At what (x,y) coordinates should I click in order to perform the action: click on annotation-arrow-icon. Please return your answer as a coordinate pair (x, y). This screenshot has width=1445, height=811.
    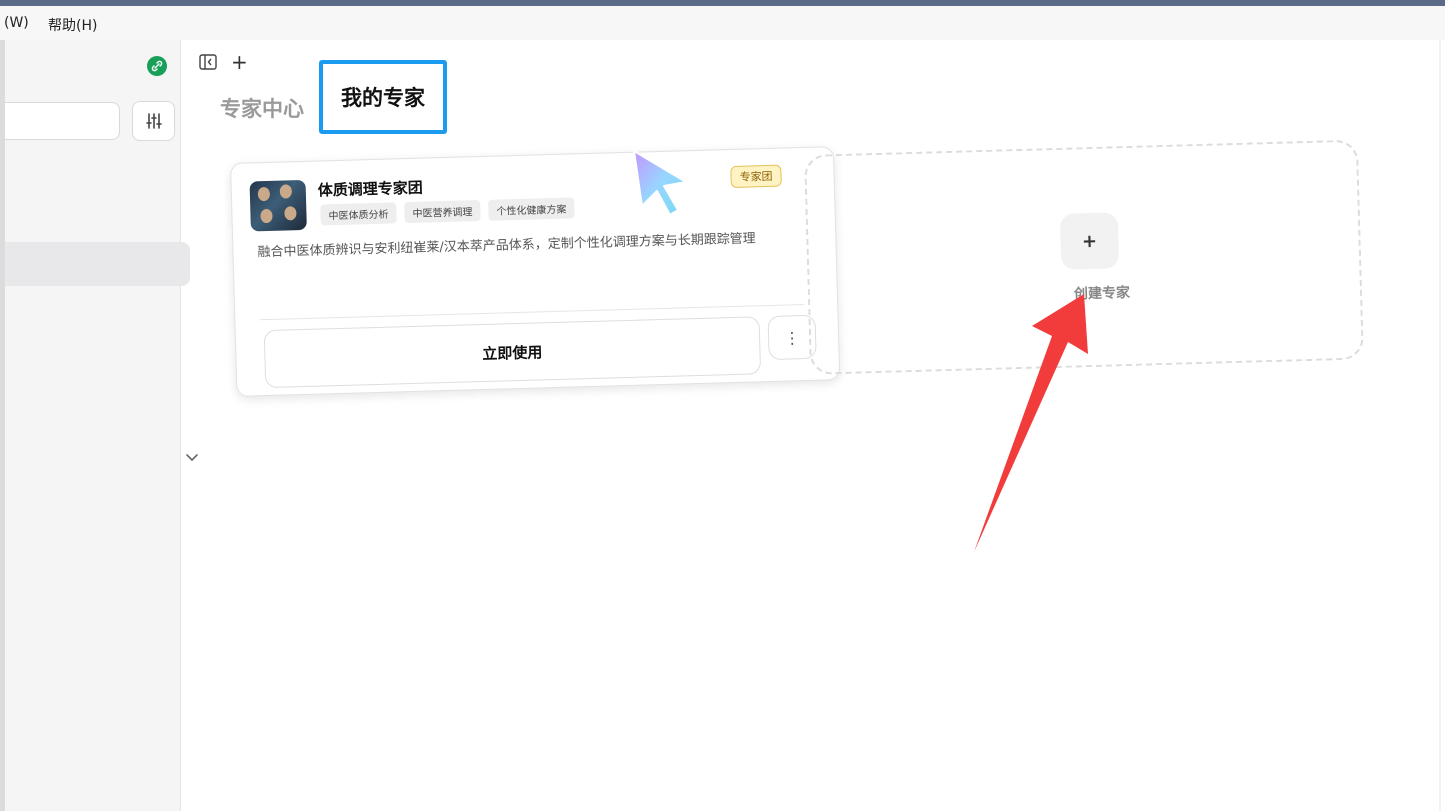
    Looking at the image, I should click on (1031, 423).